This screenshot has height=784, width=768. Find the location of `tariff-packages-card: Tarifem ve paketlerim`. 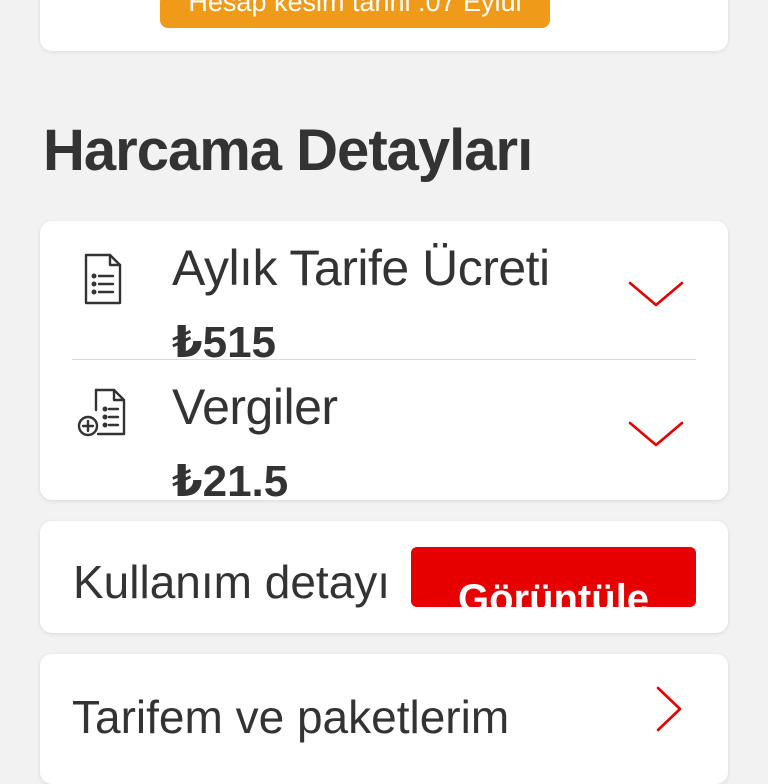

tariff-packages-card: Tarifem ve paketlerim is located at coordinates (384, 719).